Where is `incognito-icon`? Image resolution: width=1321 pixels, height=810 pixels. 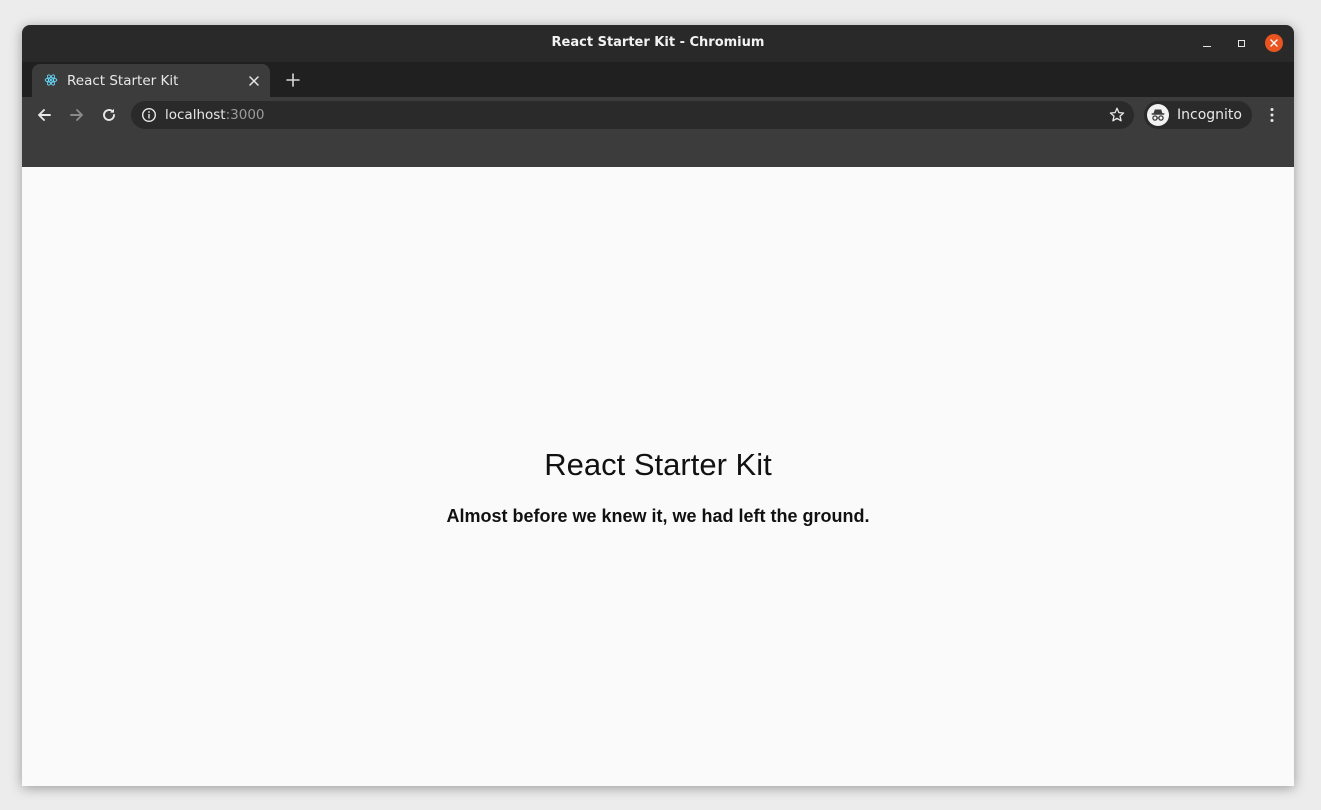
incognito-icon is located at coordinates (1158, 115).